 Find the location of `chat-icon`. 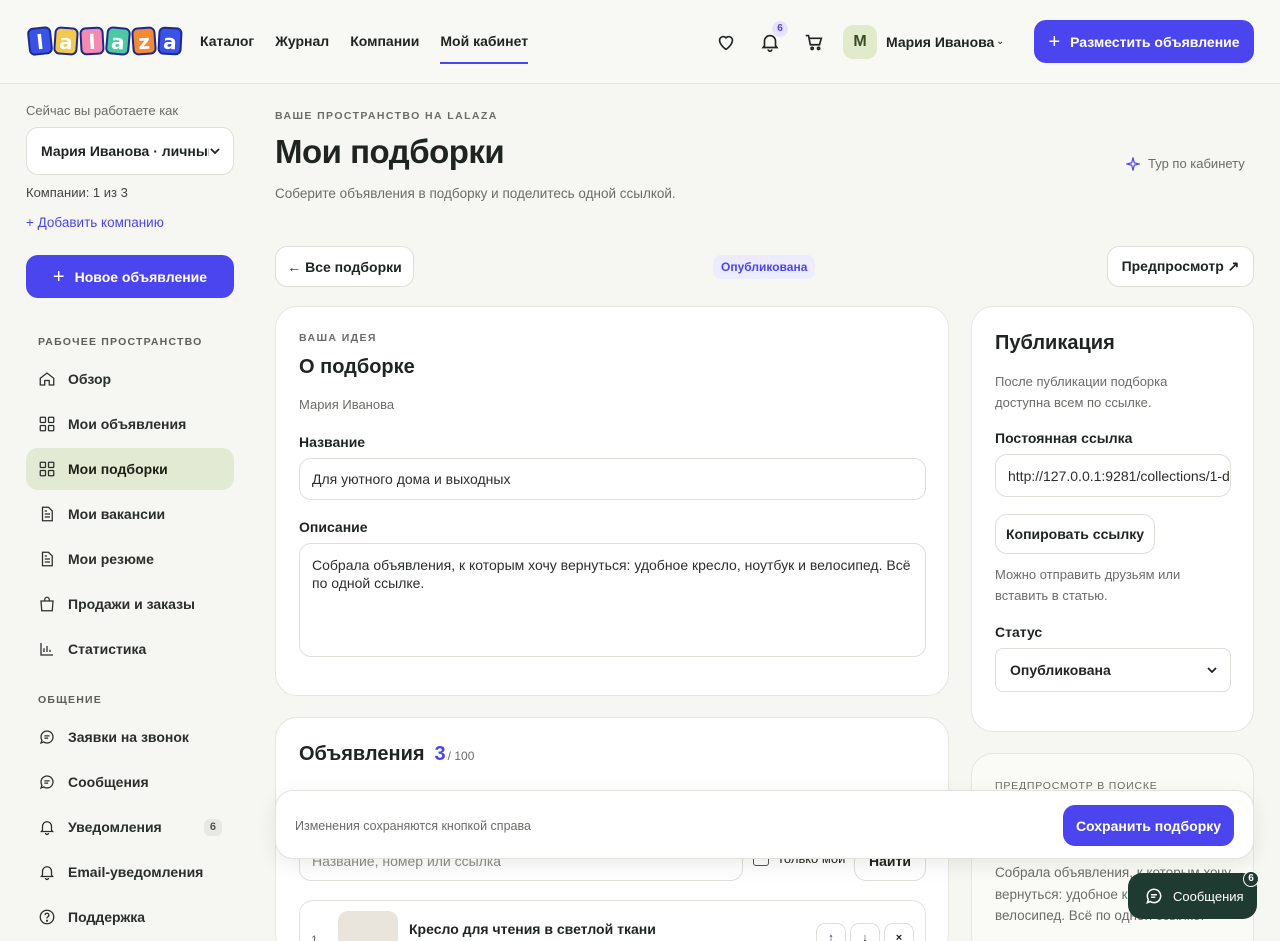

chat-icon is located at coordinates (47, 737).